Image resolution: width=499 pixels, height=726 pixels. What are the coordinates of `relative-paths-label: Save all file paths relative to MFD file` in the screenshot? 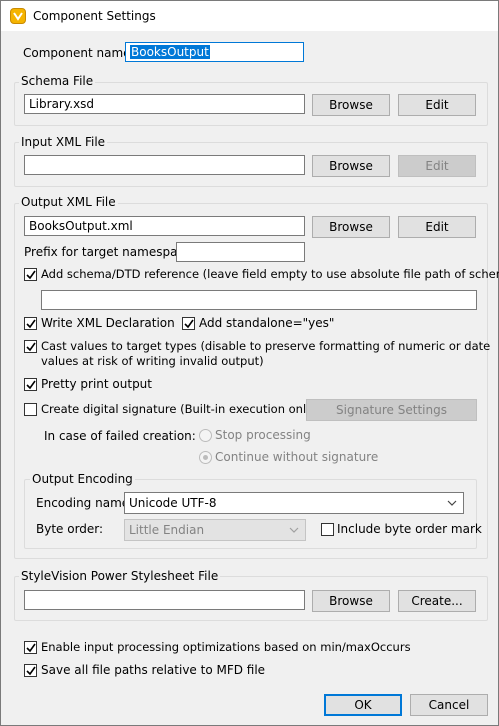 It's located at (153, 670).